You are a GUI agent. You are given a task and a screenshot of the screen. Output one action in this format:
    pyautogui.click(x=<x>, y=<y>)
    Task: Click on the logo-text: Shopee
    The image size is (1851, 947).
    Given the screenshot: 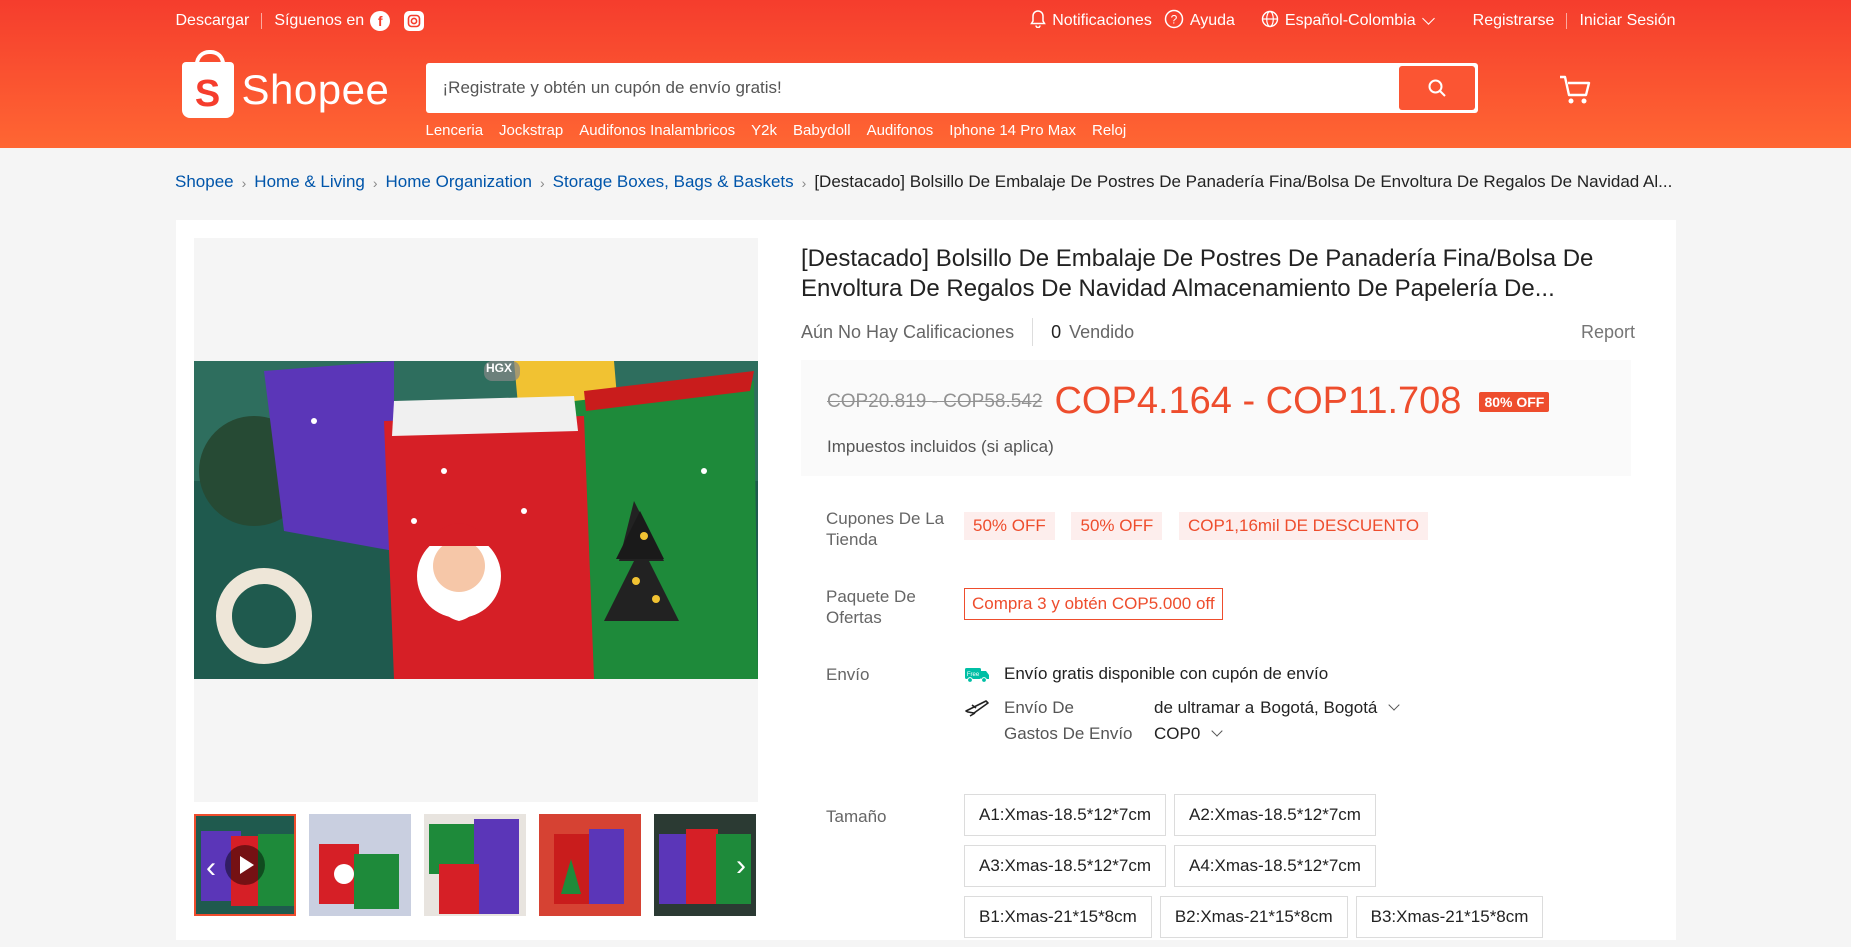 What is the action you would take?
    pyautogui.click(x=315, y=89)
    